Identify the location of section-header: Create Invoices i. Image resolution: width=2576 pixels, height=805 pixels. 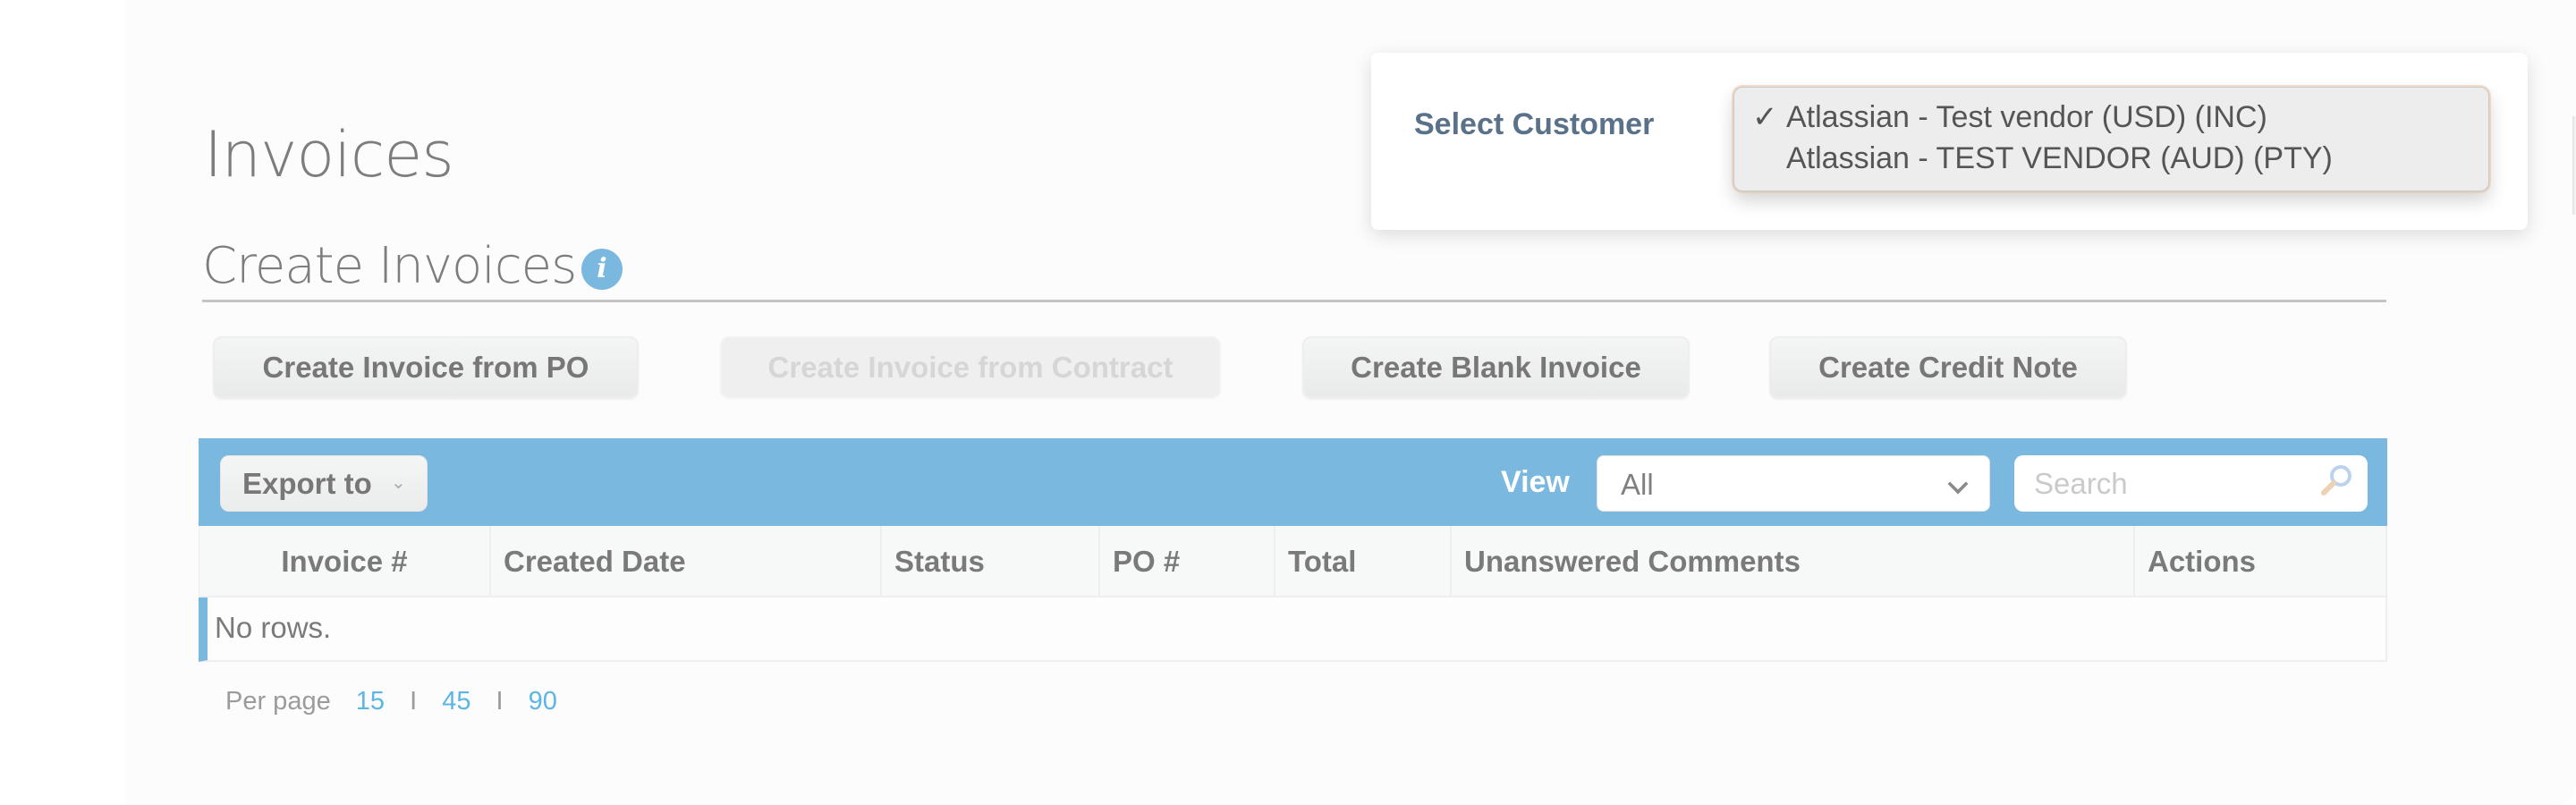
(1294, 268).